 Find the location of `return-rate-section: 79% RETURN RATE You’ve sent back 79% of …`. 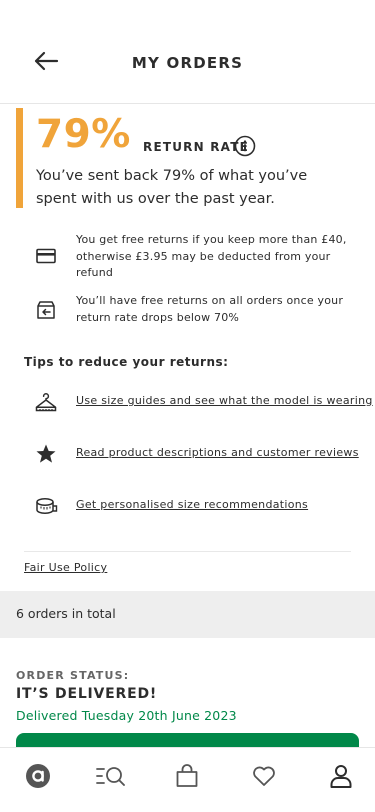

return-rate-section: 79% RETURN RATE You’ve sent back 79% of … is located at coordinates (187, 158).